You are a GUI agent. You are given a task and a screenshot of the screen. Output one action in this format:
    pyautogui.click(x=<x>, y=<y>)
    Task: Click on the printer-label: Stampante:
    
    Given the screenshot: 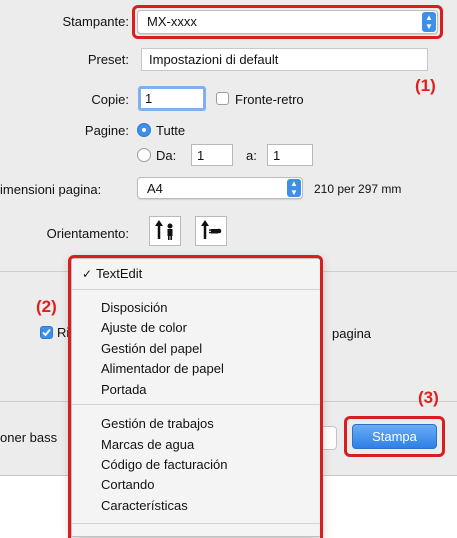 What is the action you would take?
    pyautogui.click(x=96, y=21)
    